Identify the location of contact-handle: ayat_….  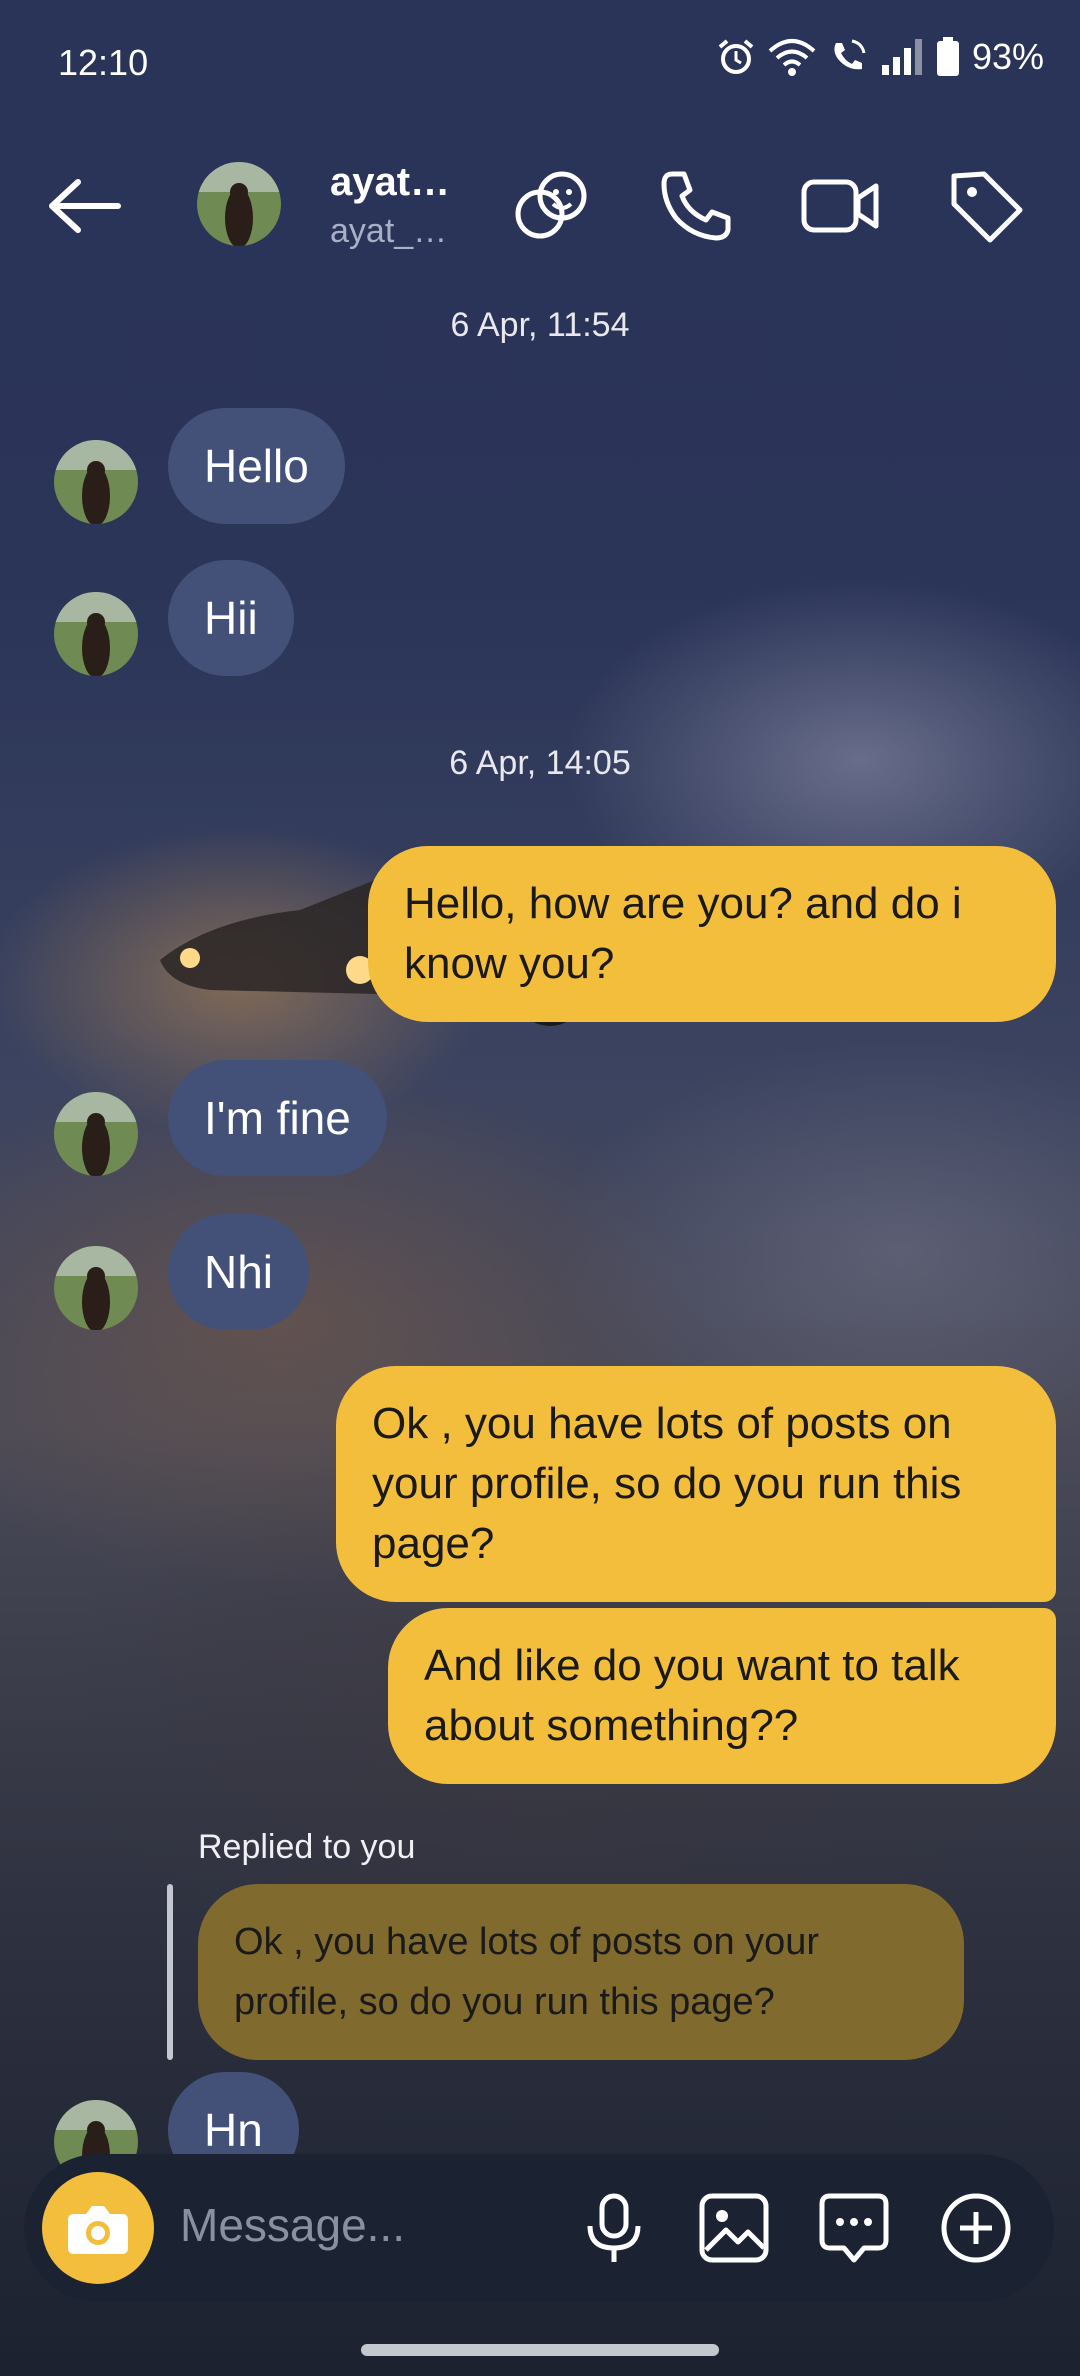
(388, 231).